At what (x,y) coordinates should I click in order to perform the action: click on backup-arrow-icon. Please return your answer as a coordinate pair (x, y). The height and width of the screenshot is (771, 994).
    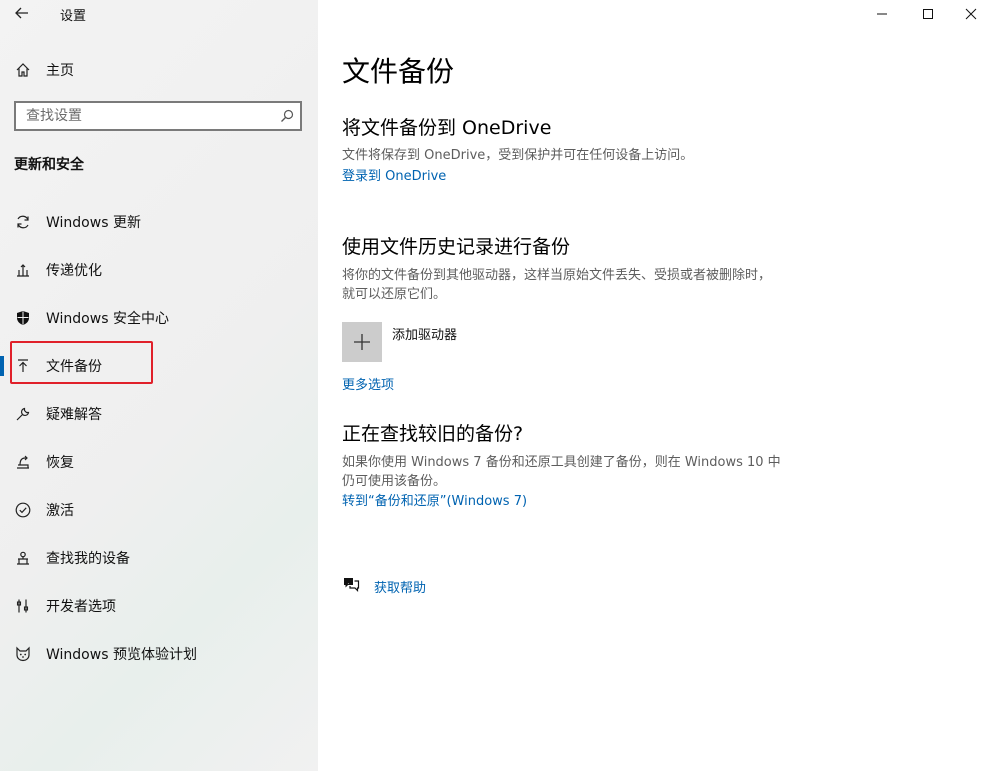
    Looking at the image, I should click on (23, 366).